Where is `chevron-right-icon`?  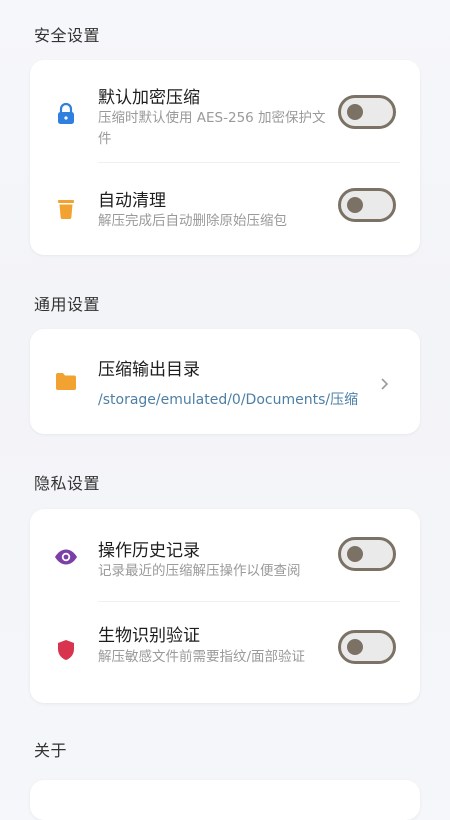 chevron-right-icon is located at coordinates (385, 382).